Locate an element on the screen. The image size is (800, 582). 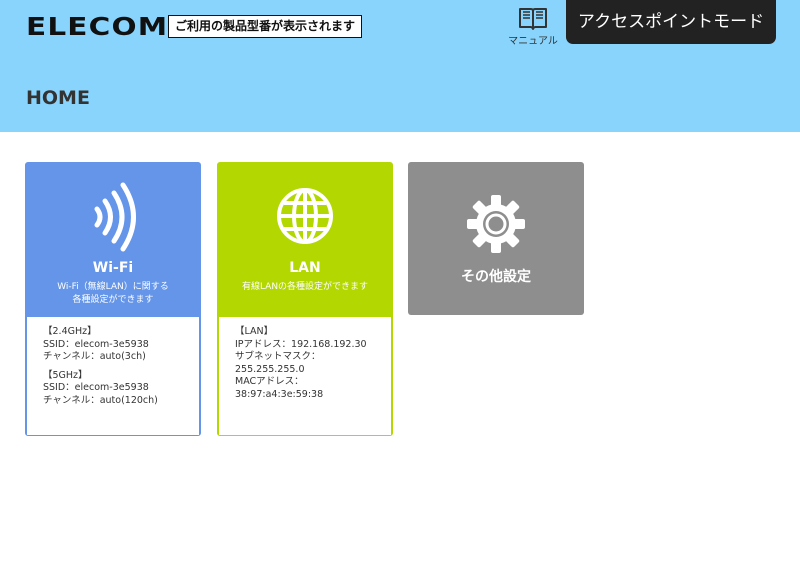
access-point-mode-button: アクセスポイントモード is located at coordinates (671, 22).